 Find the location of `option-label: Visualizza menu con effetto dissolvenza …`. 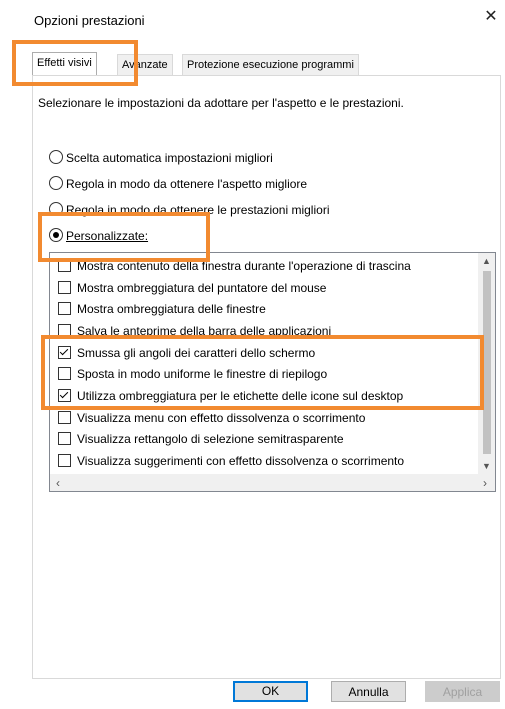

option-label: Visualizza menu con effetto dissolvenza … is located at coordinates (221, 418).